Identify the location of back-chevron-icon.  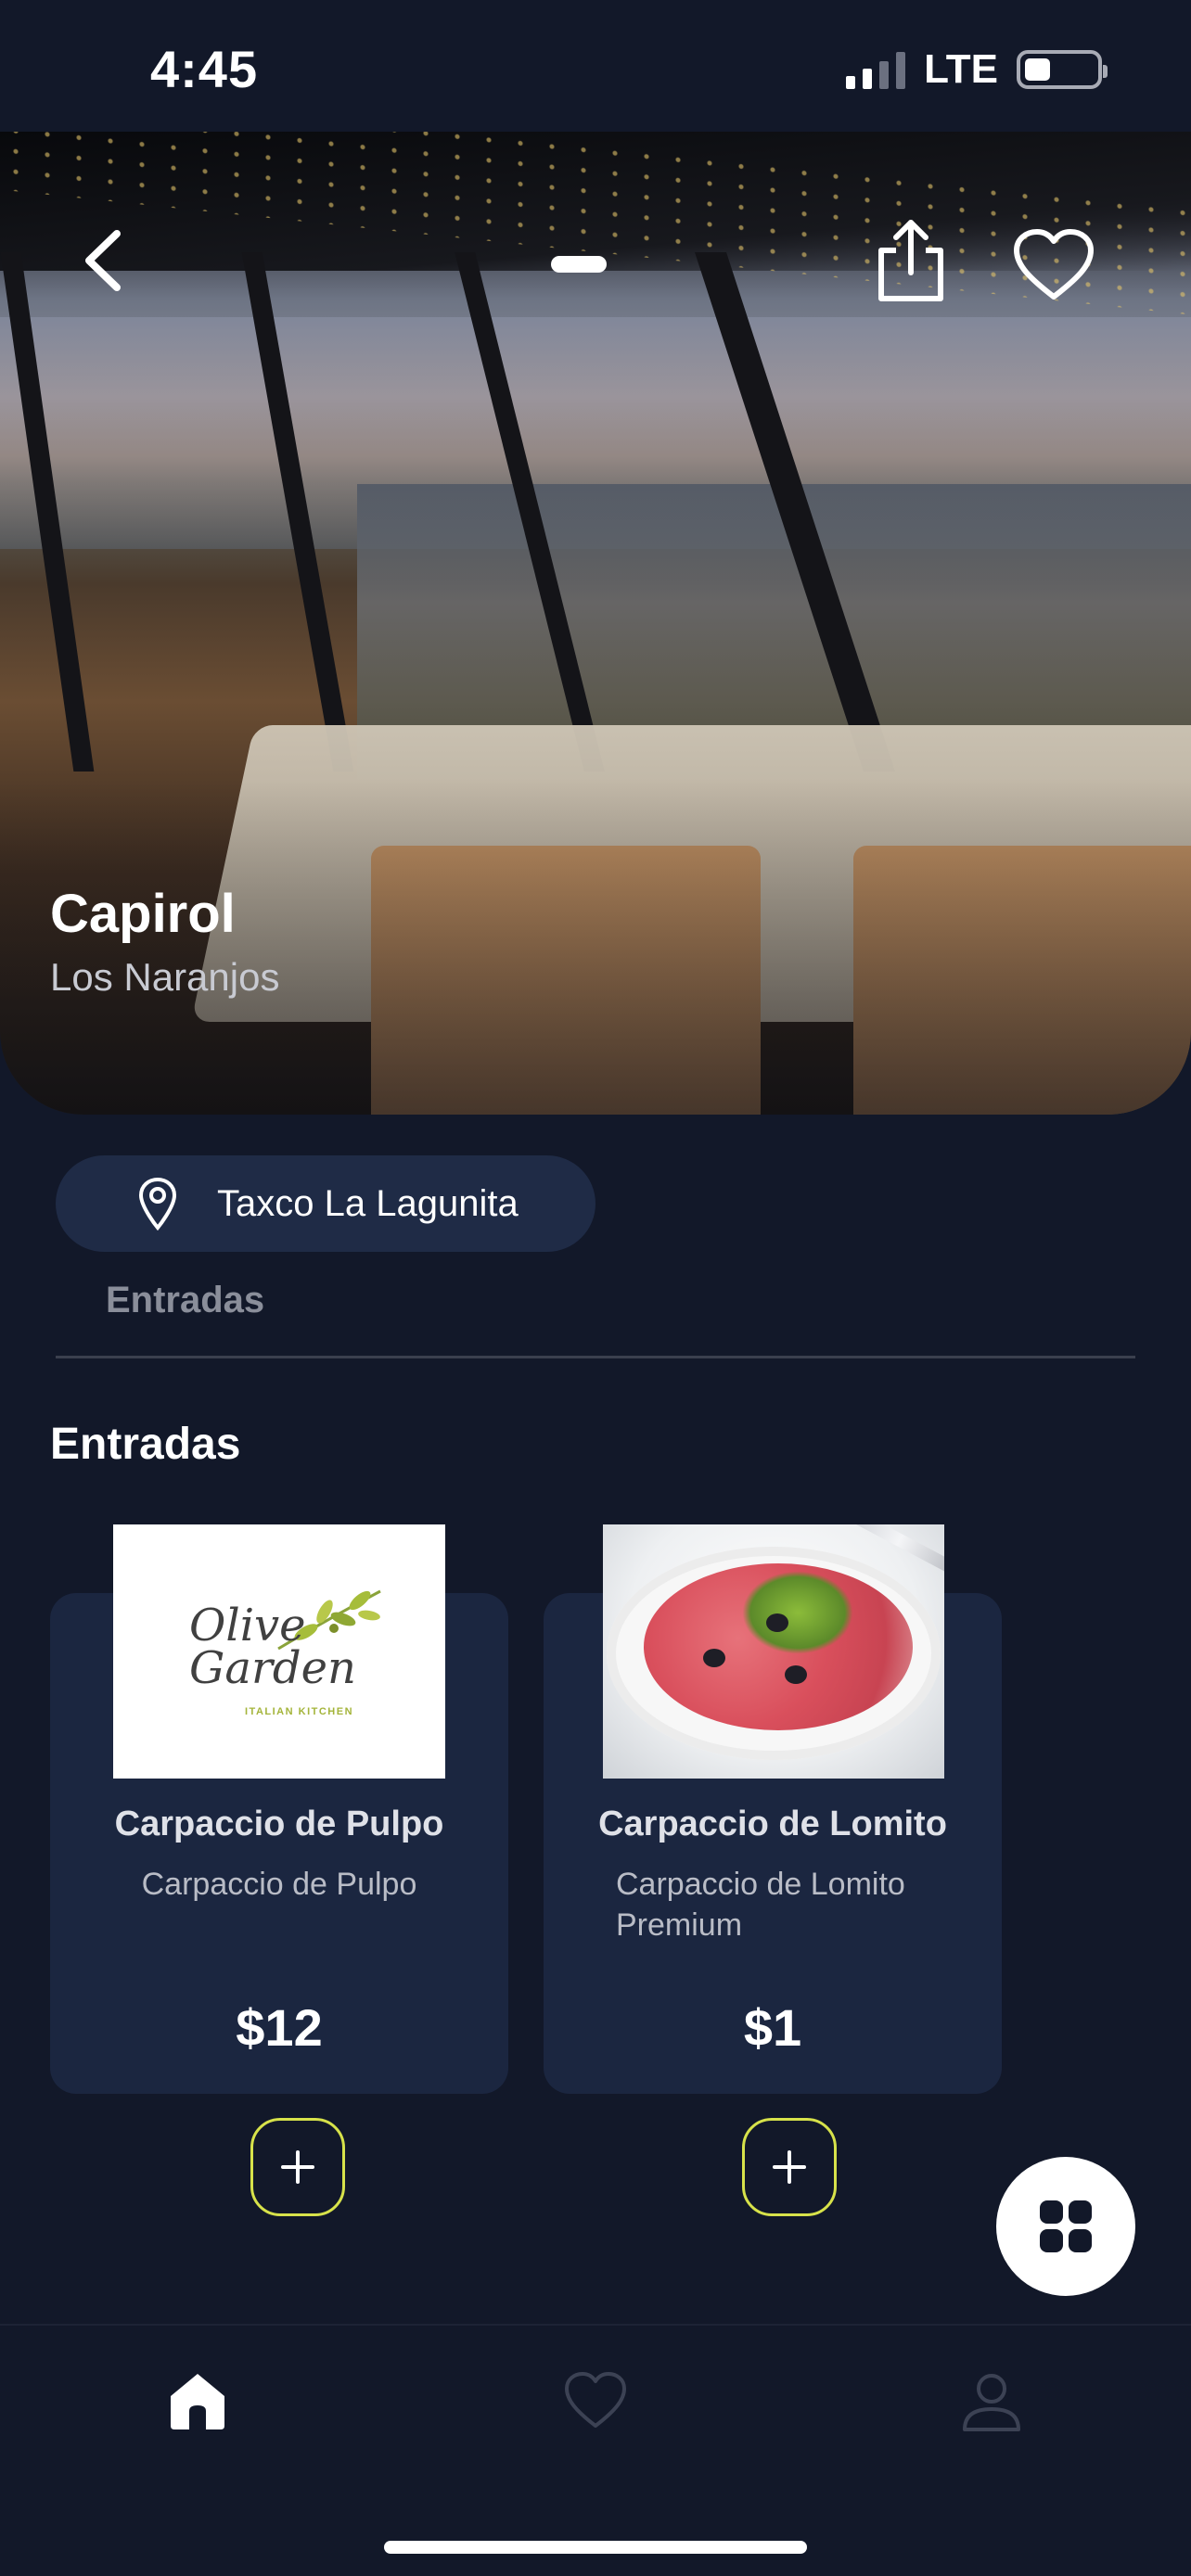
(104, 261).